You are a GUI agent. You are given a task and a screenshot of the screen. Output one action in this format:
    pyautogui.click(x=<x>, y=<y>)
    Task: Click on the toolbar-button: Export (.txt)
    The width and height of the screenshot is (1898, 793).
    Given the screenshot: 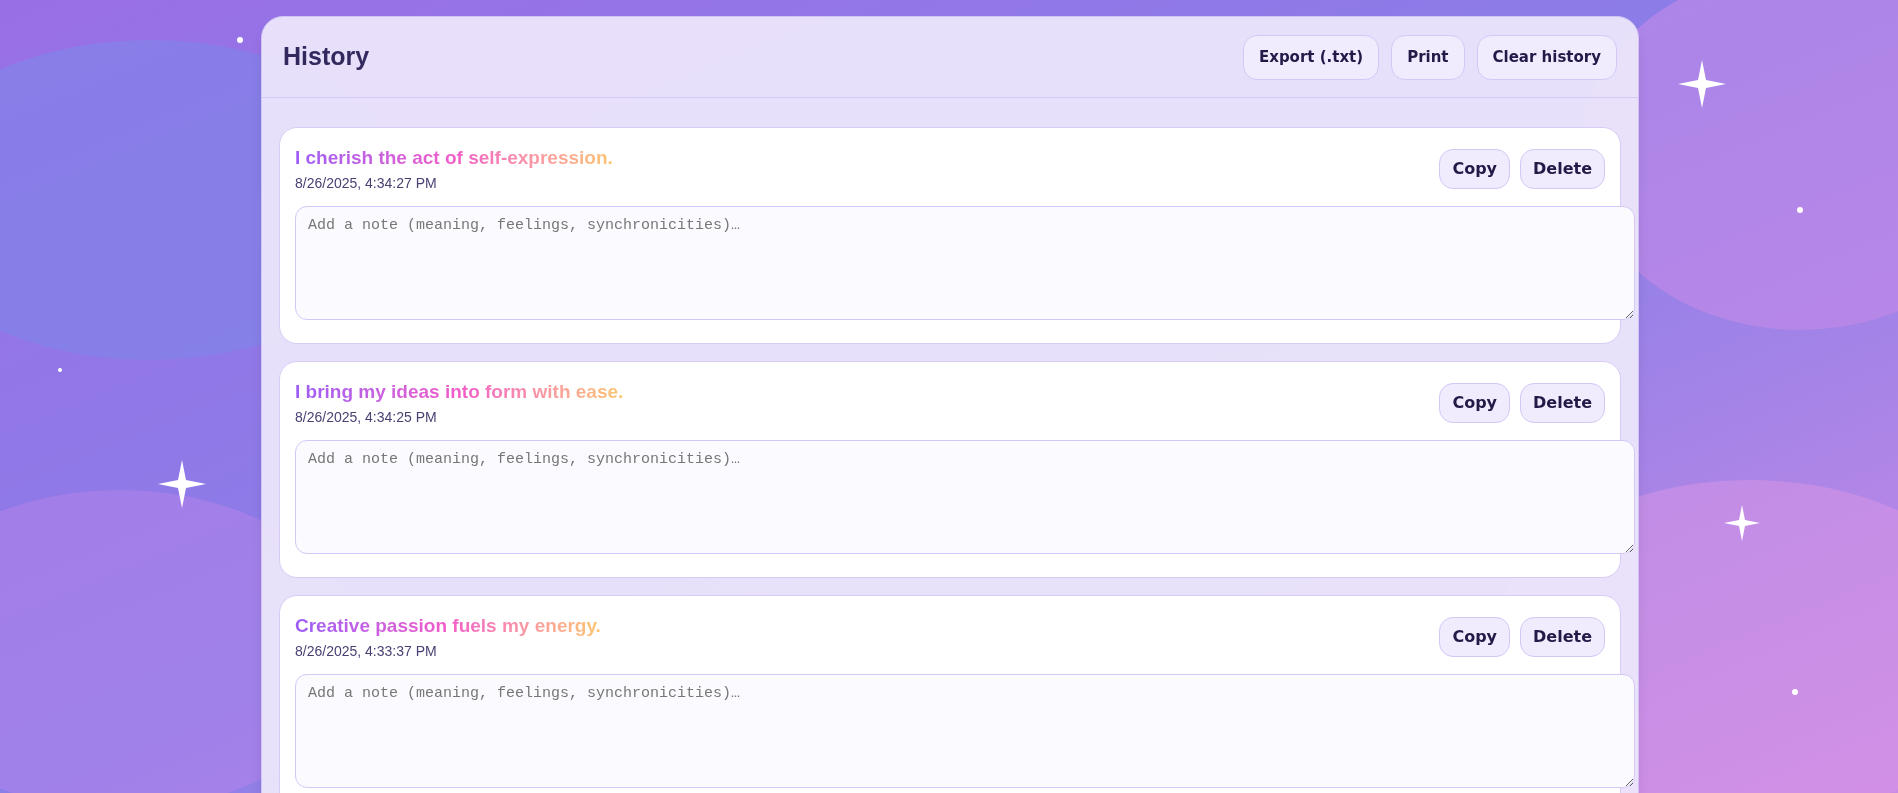 What is the action you would take?
    pyautogui.click(x=1311, y=57)
    